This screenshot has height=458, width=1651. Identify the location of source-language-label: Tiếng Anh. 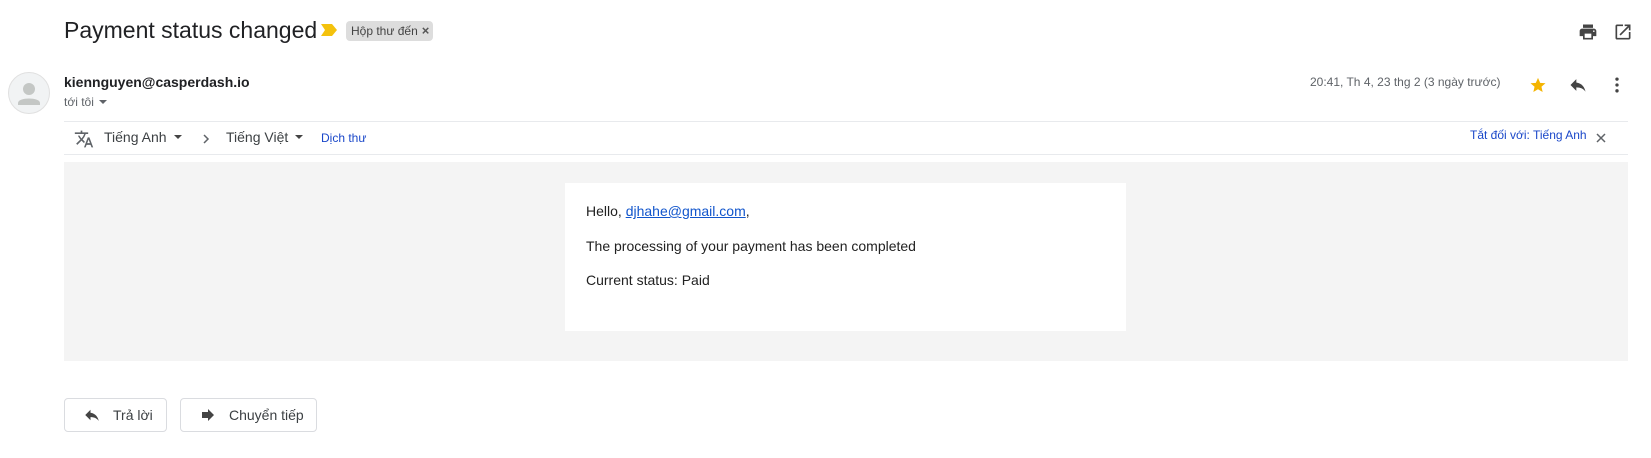
(135, 137).